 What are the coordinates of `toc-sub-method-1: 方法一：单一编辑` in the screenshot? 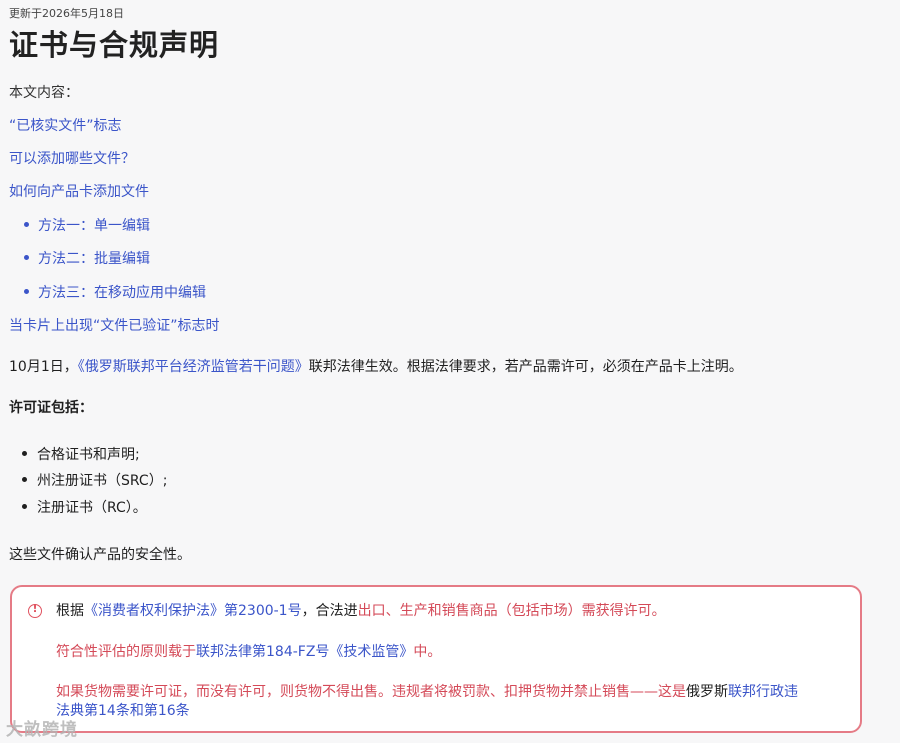 It's located at (87, 225).